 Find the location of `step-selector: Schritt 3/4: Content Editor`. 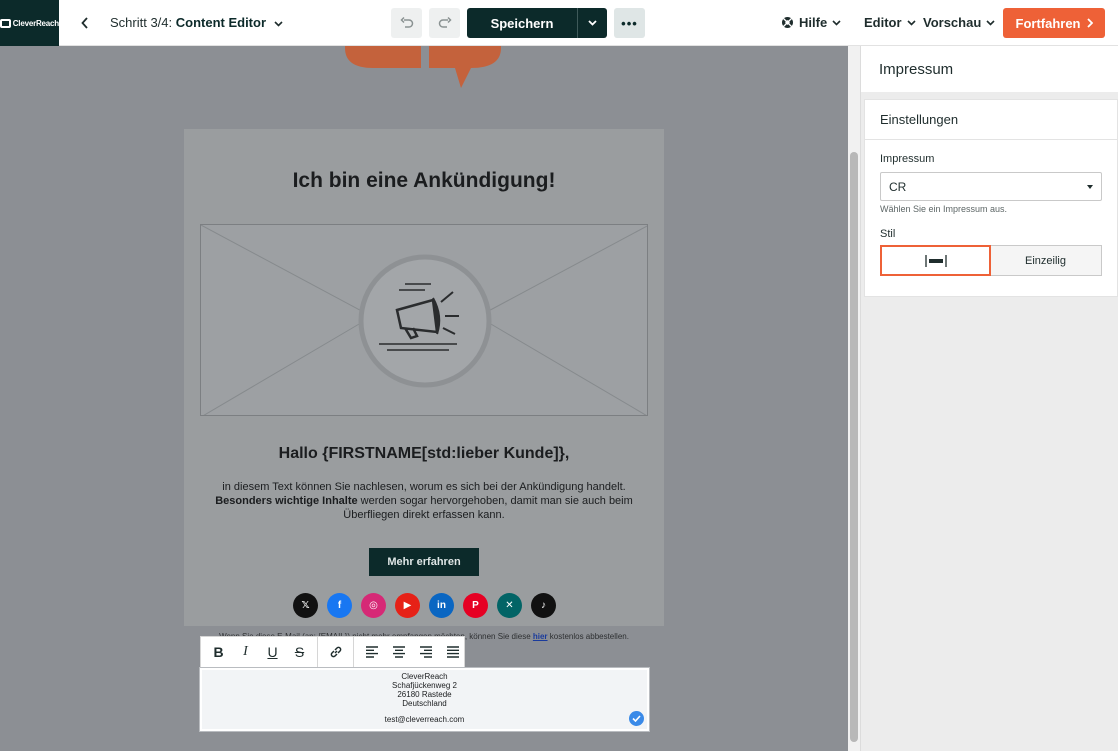

step-selector: Schritt 3/4: Content Editor is located at coordinates (196, 22).